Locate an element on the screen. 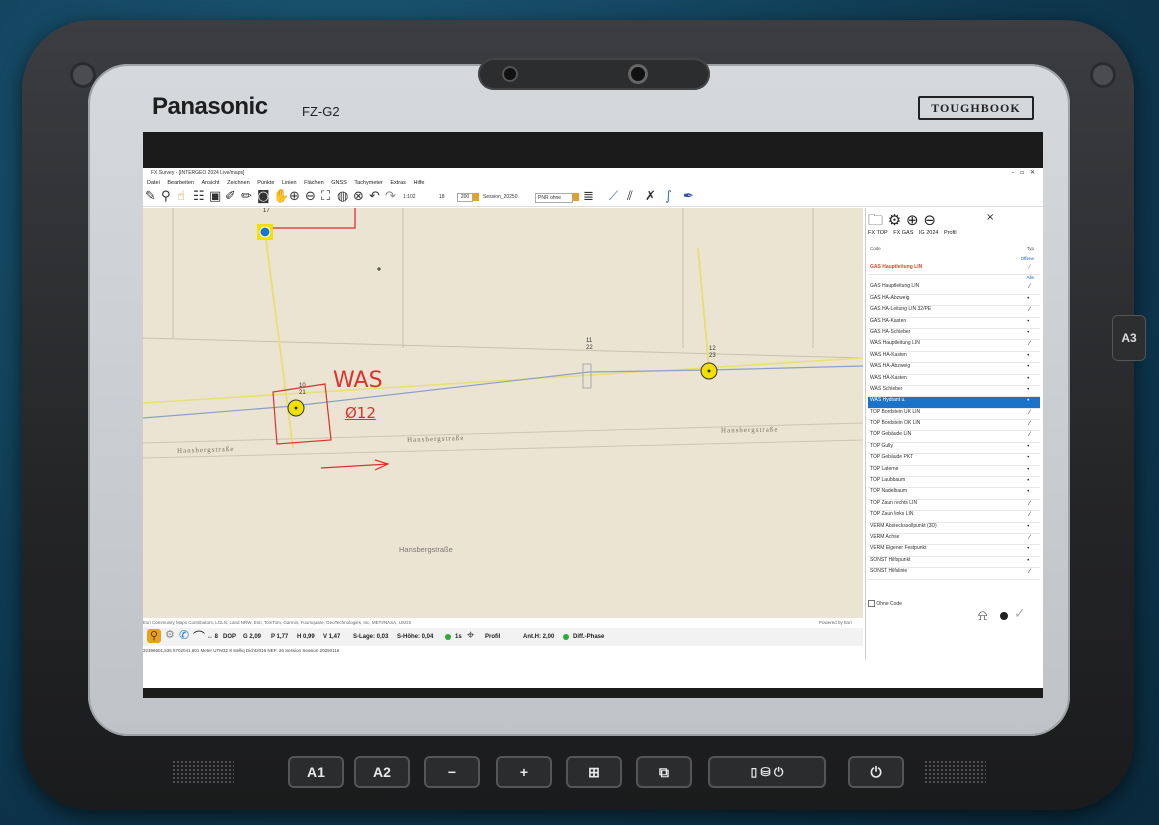 This screenshot has height=825, width=1159. list-item: TOP Bordstein UK LIN ⁄ is located at coordinates (954, 415).